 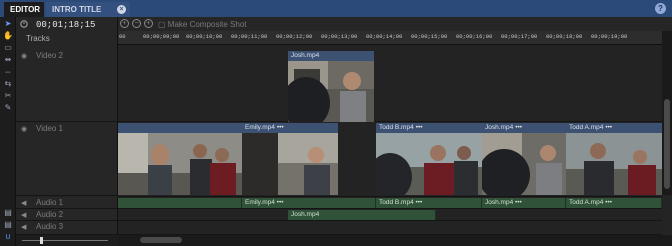 What do you see at coordinates (67, 83) in the screenshot?
I see `track-header-video-2: ◉ Video 2` at bounding box center [67, 83].